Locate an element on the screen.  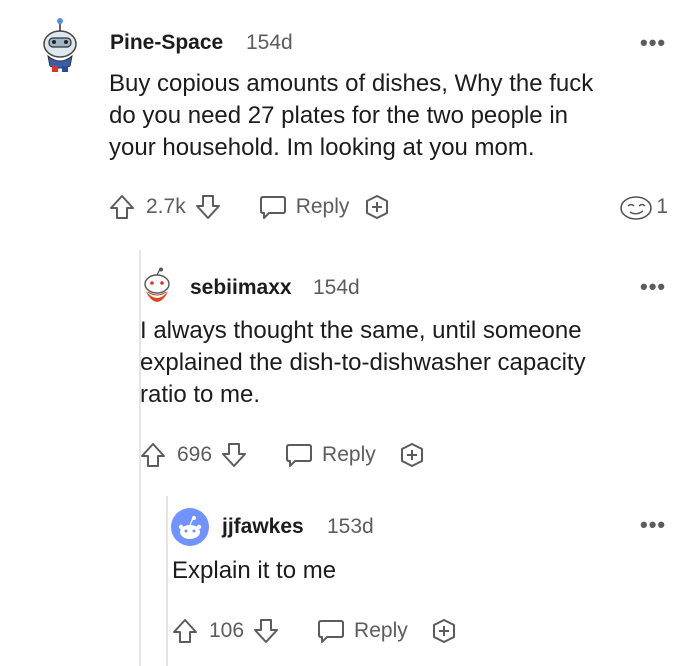
comment-body: Explain it to me is located at coordinates (254, 571).